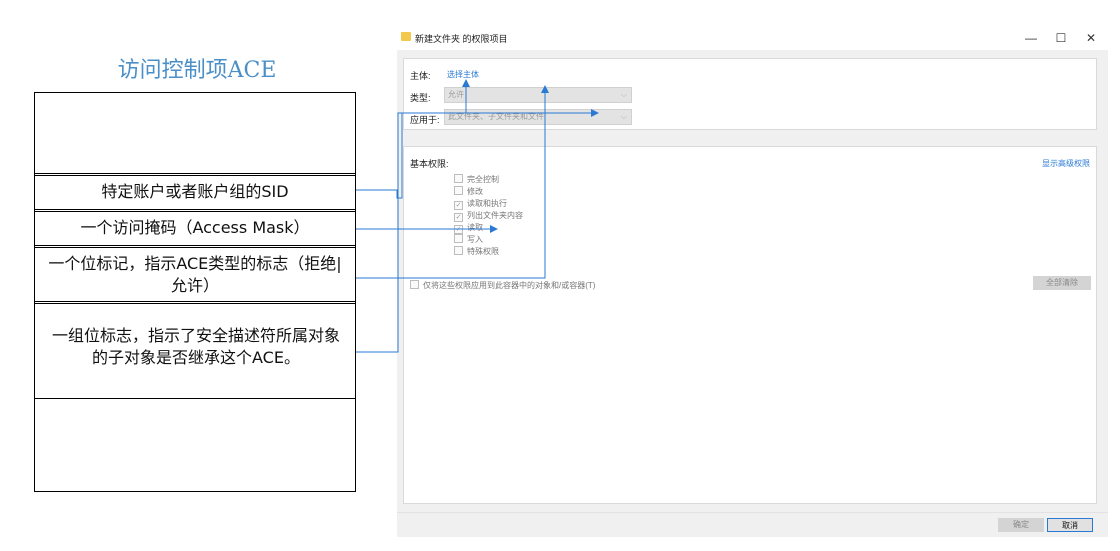  I want to click on connector-arrows, so click(477, 216).